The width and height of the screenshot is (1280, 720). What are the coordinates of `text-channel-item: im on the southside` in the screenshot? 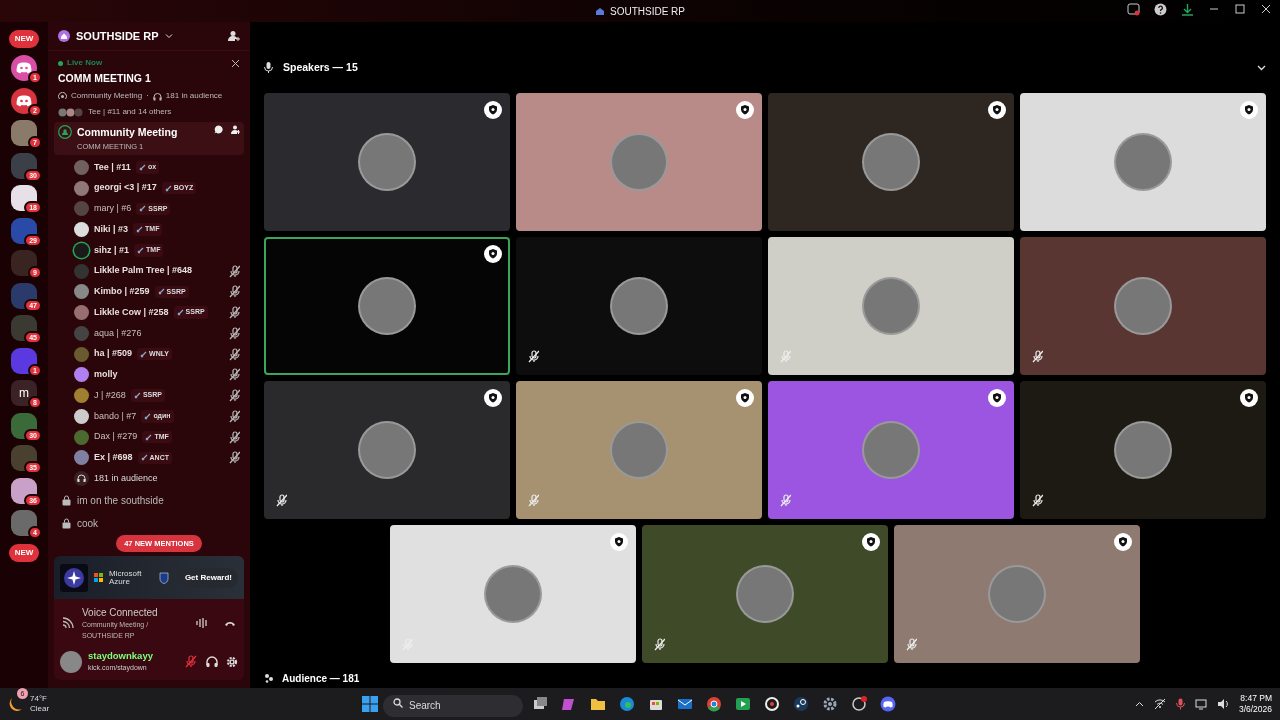 It's located at (149, 500).